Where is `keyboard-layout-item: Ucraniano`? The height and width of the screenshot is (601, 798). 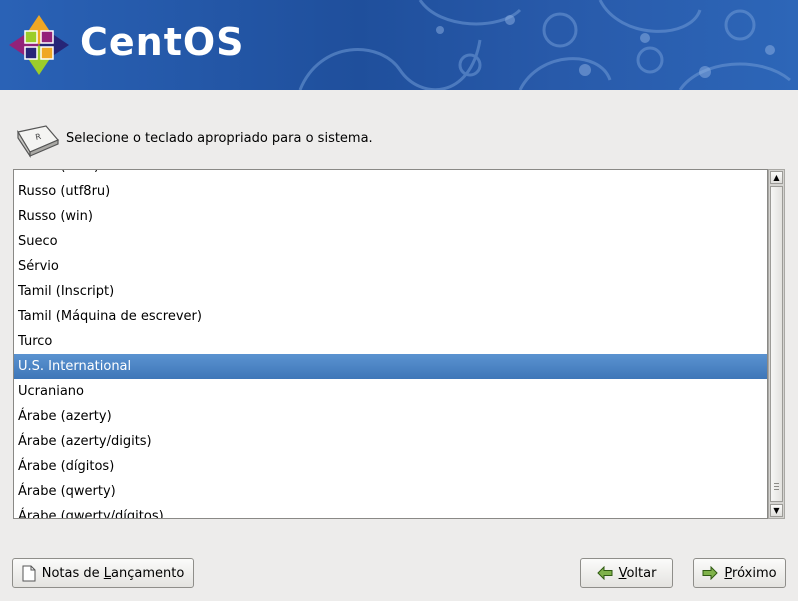 keyboard-layout-item: Ucraniano is located at coordinates (390, 391).